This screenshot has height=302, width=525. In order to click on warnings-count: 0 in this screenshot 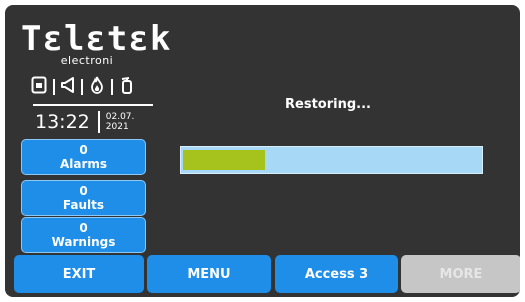, I will do `click(83, 228)`.